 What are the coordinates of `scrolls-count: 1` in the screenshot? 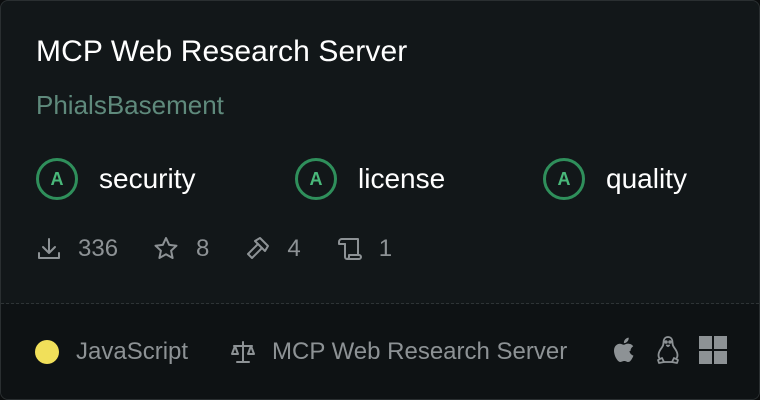 It's located at (385, 248).